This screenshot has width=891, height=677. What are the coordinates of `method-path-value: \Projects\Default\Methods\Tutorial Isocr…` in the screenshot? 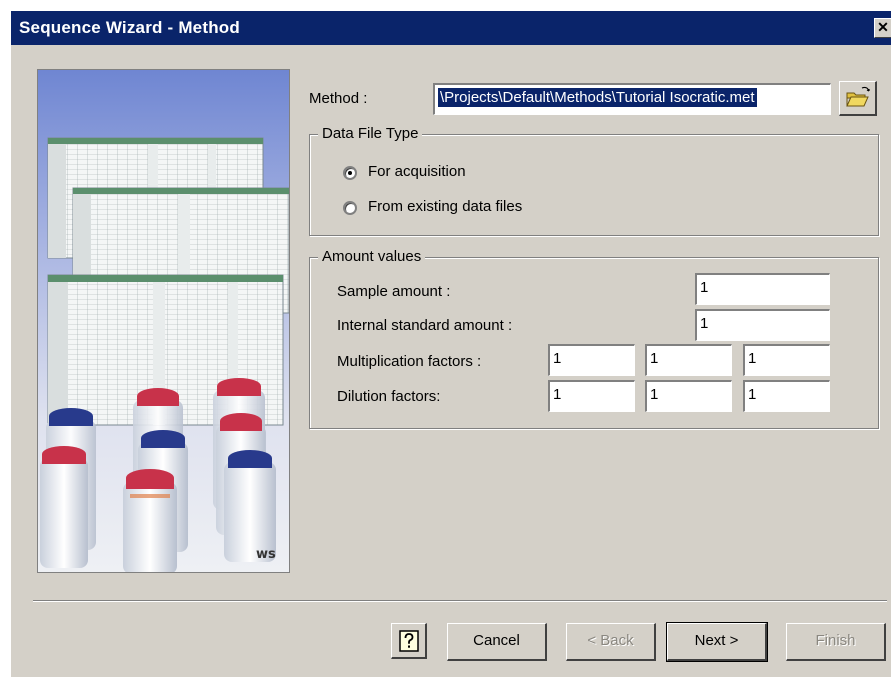 It's located at (597, 97).